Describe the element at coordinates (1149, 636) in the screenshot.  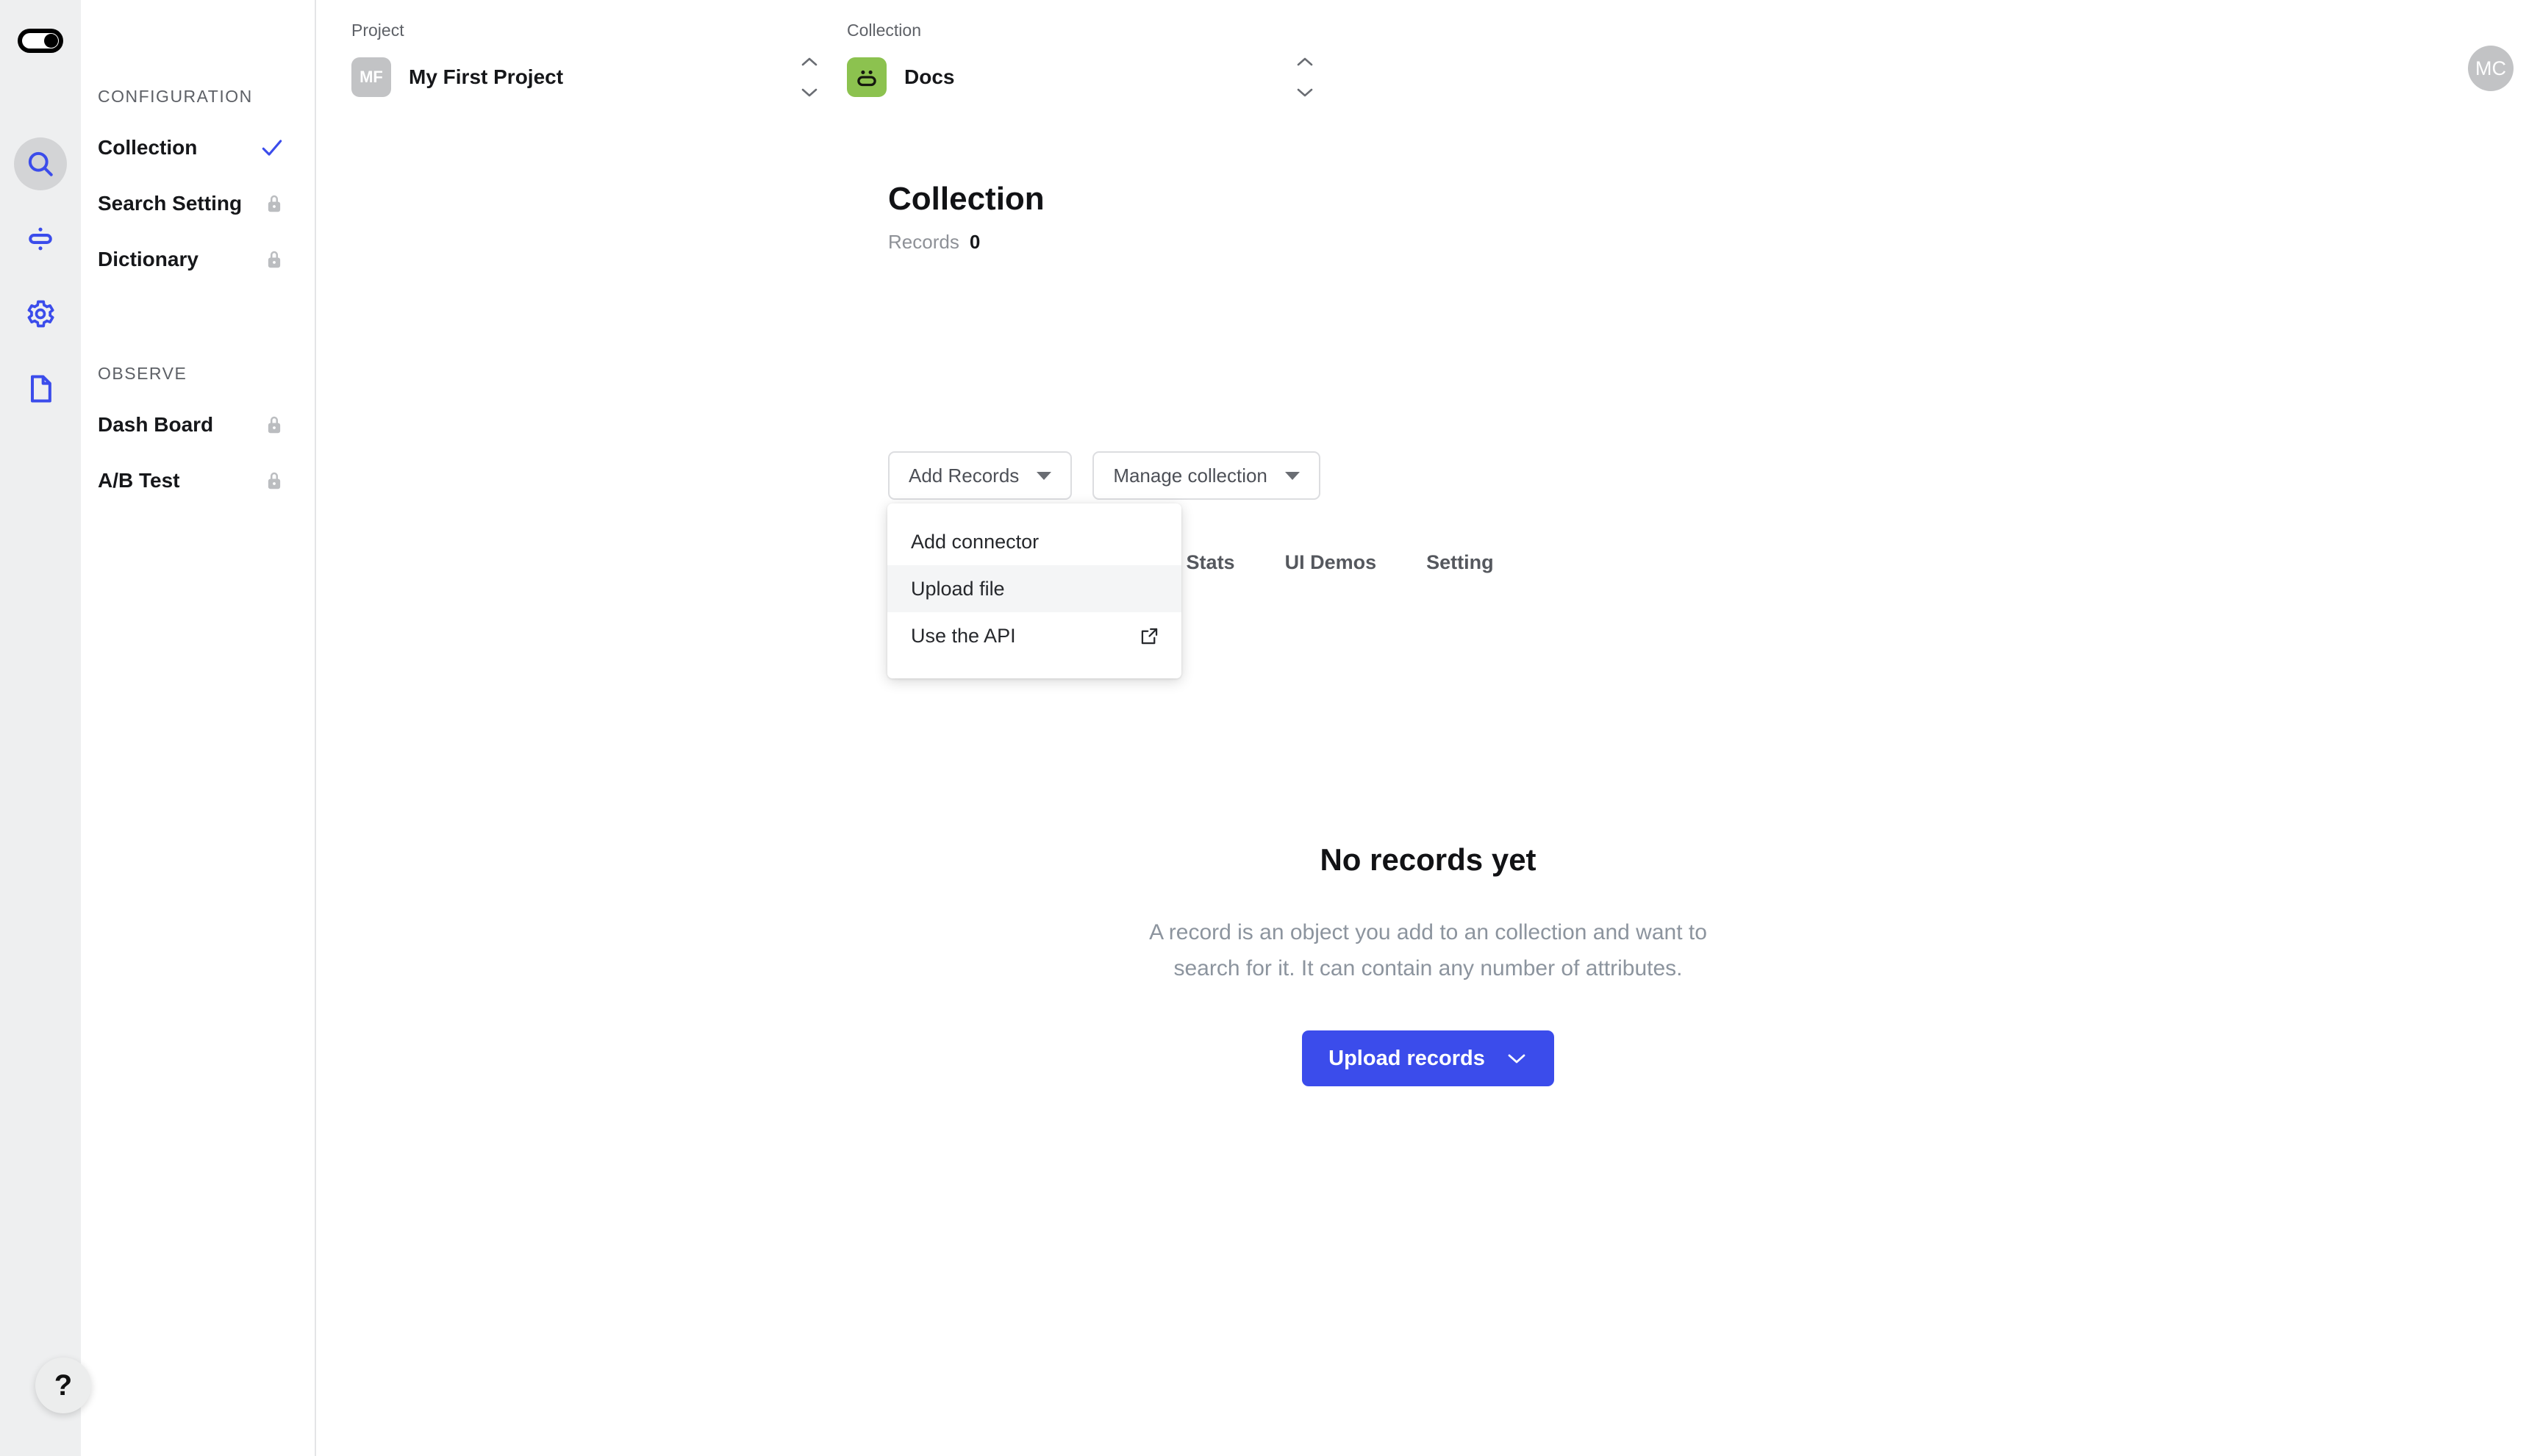
I see `external-link-icon` at that location.